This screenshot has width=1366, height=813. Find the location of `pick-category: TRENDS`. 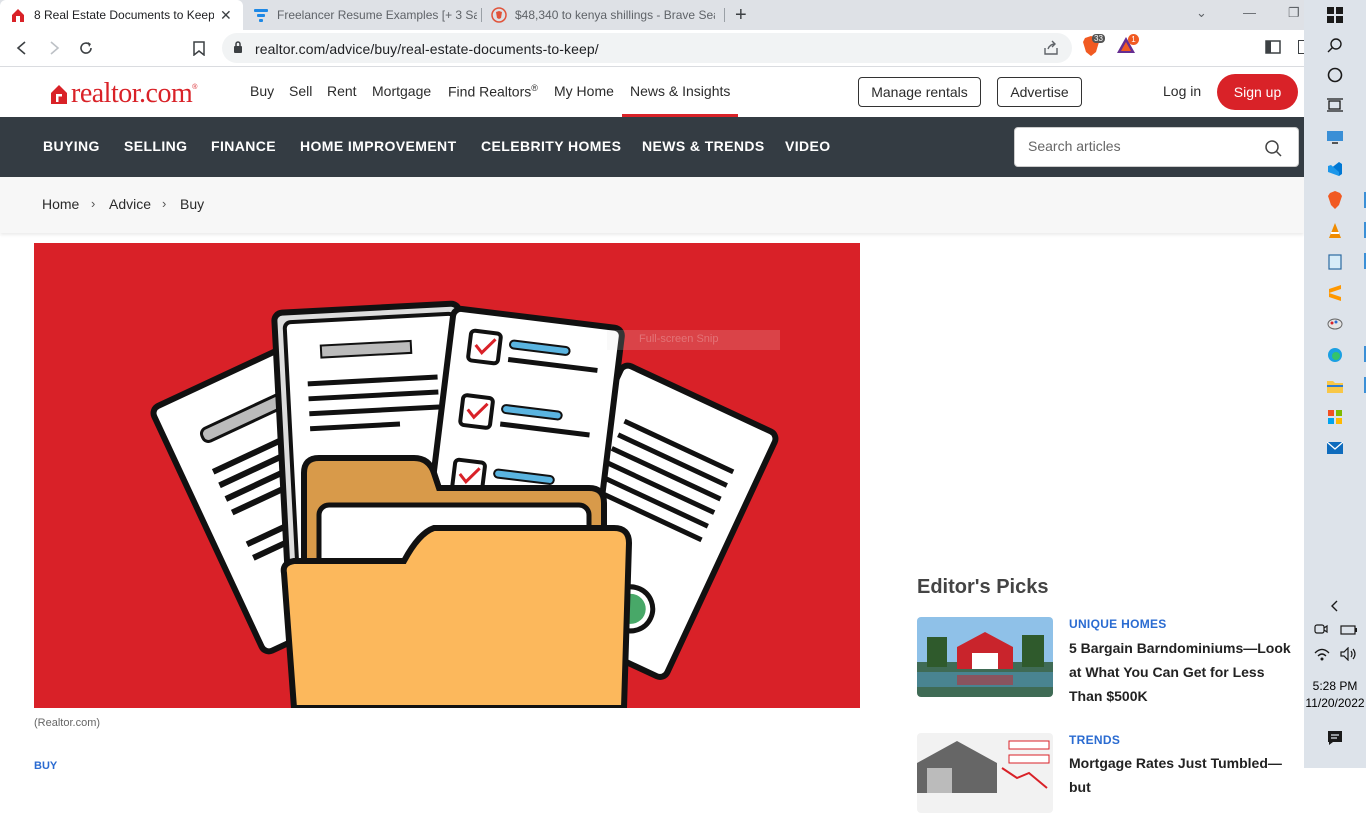

pick-category: TRENDS is located at coordinates (1094, 740).